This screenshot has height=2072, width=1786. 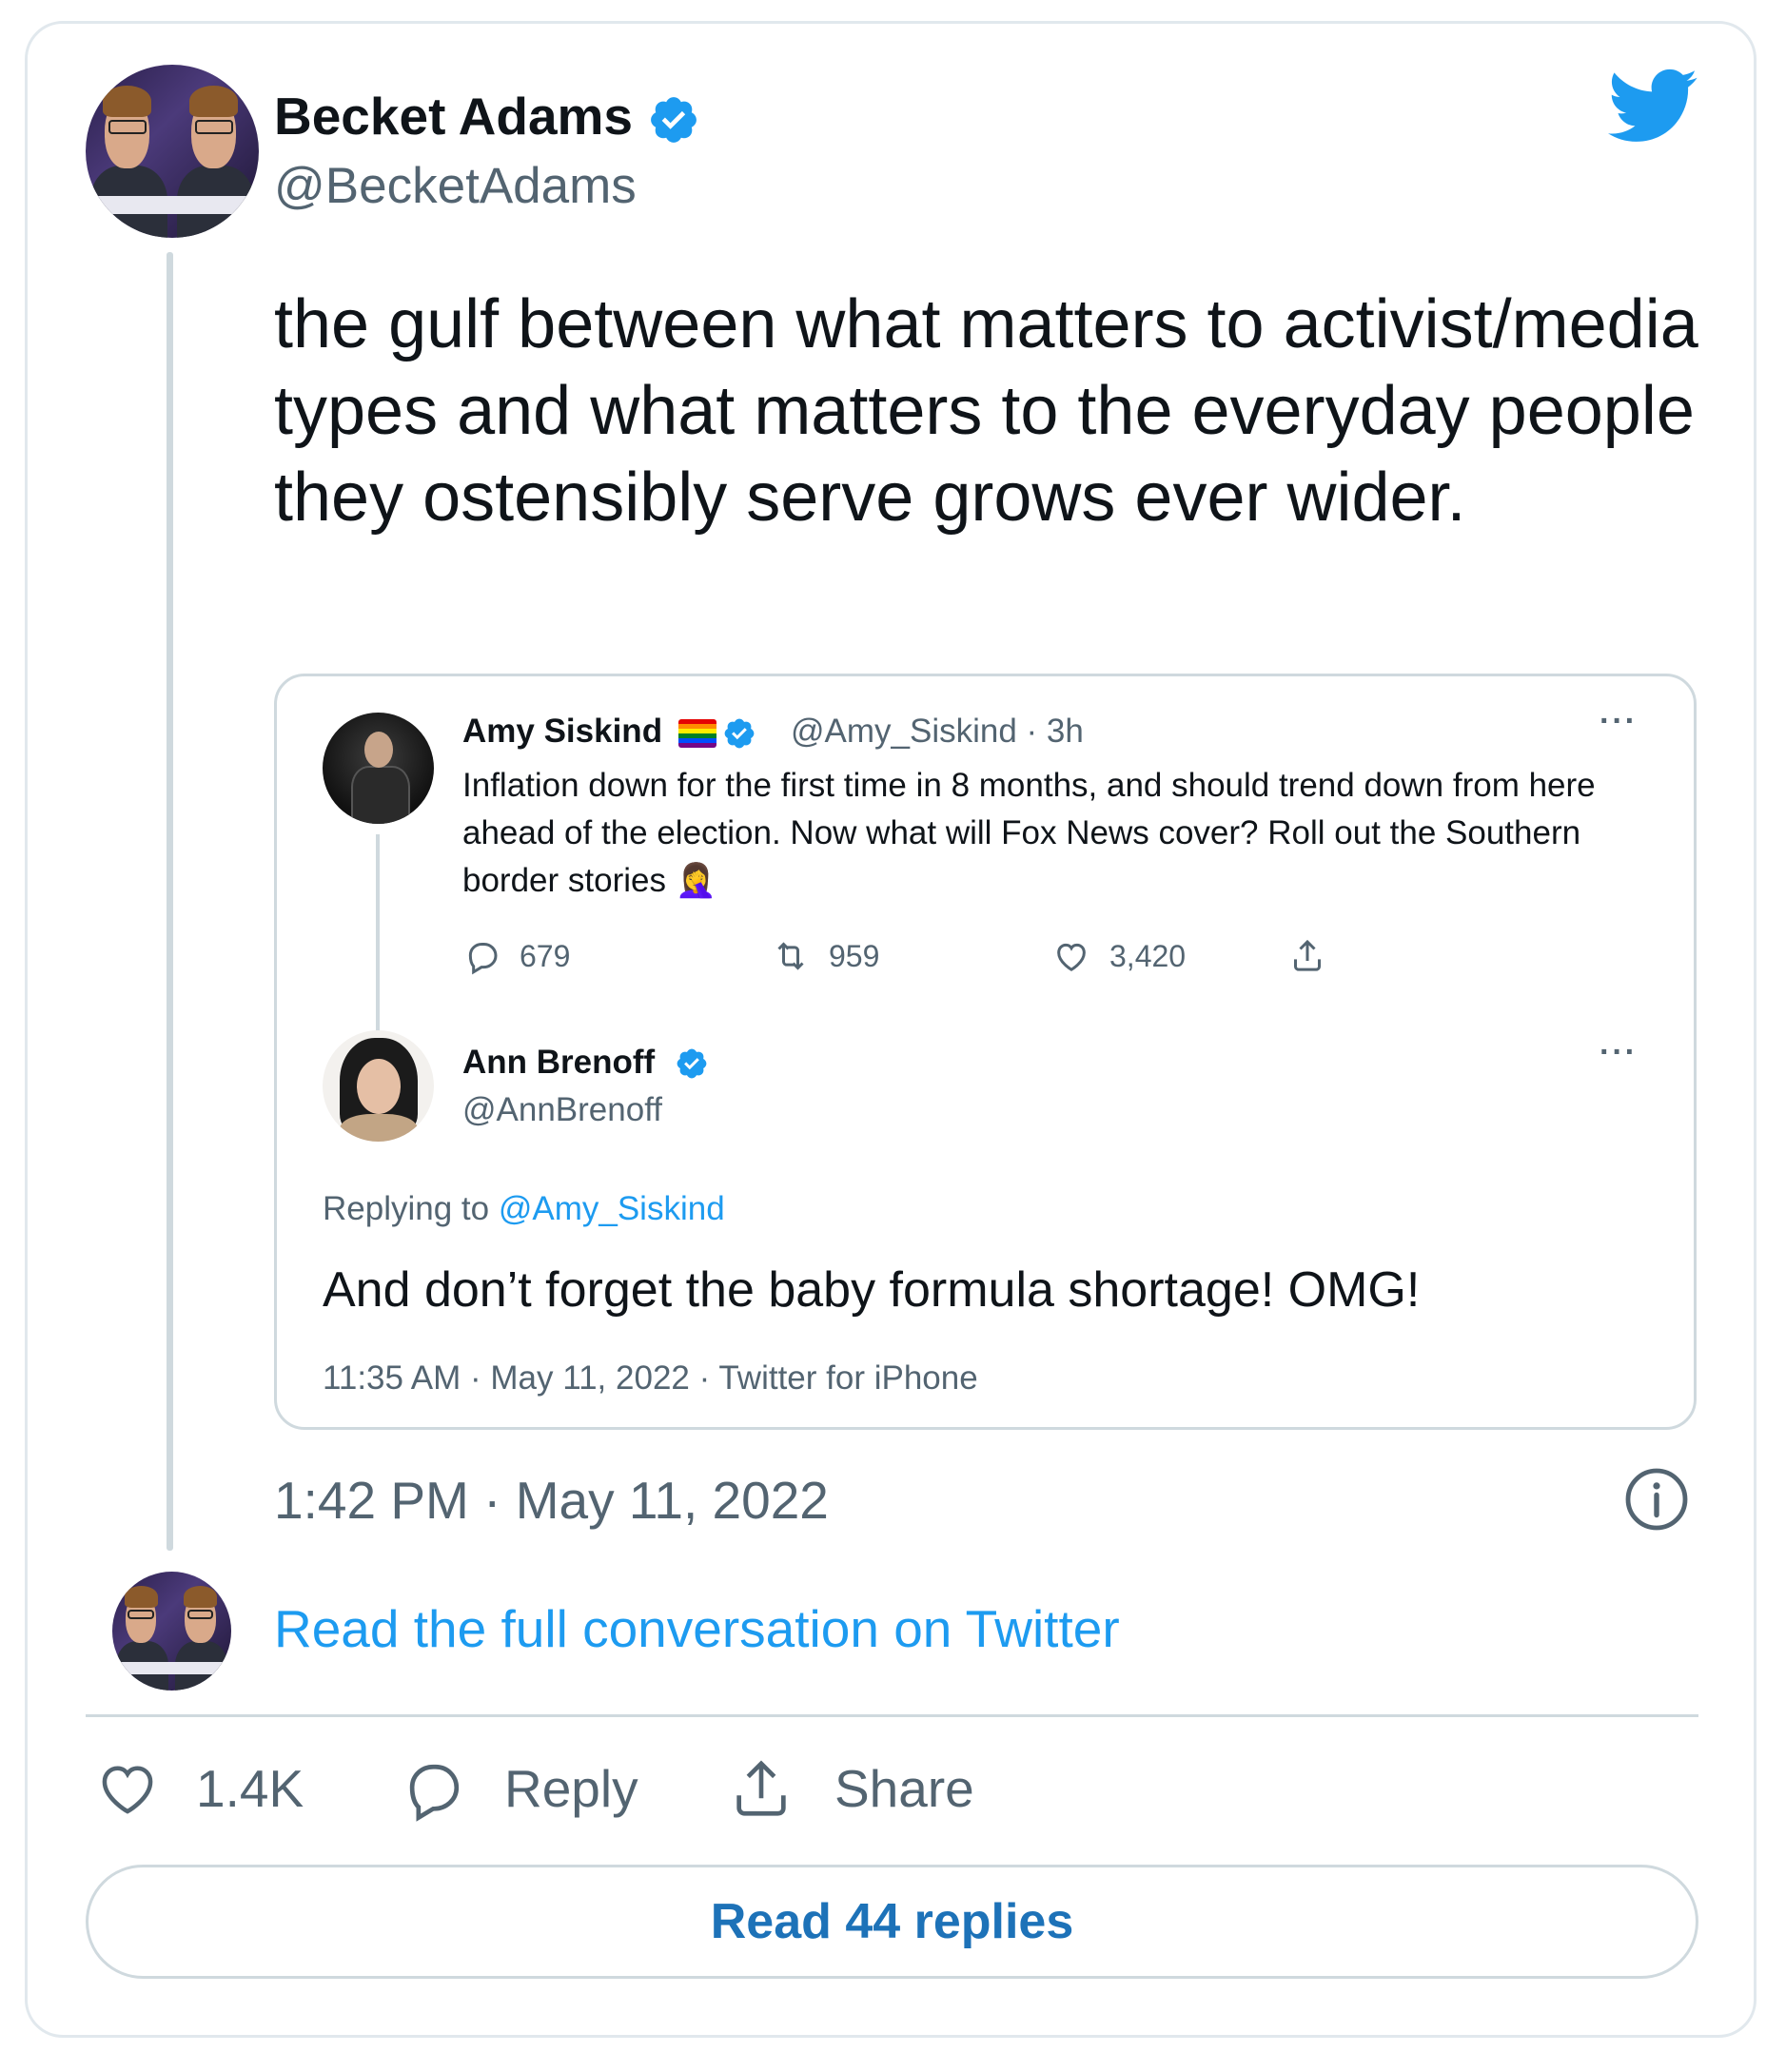 I want to click on quote-like-action: 3,420, so click(x=1119, y=956).